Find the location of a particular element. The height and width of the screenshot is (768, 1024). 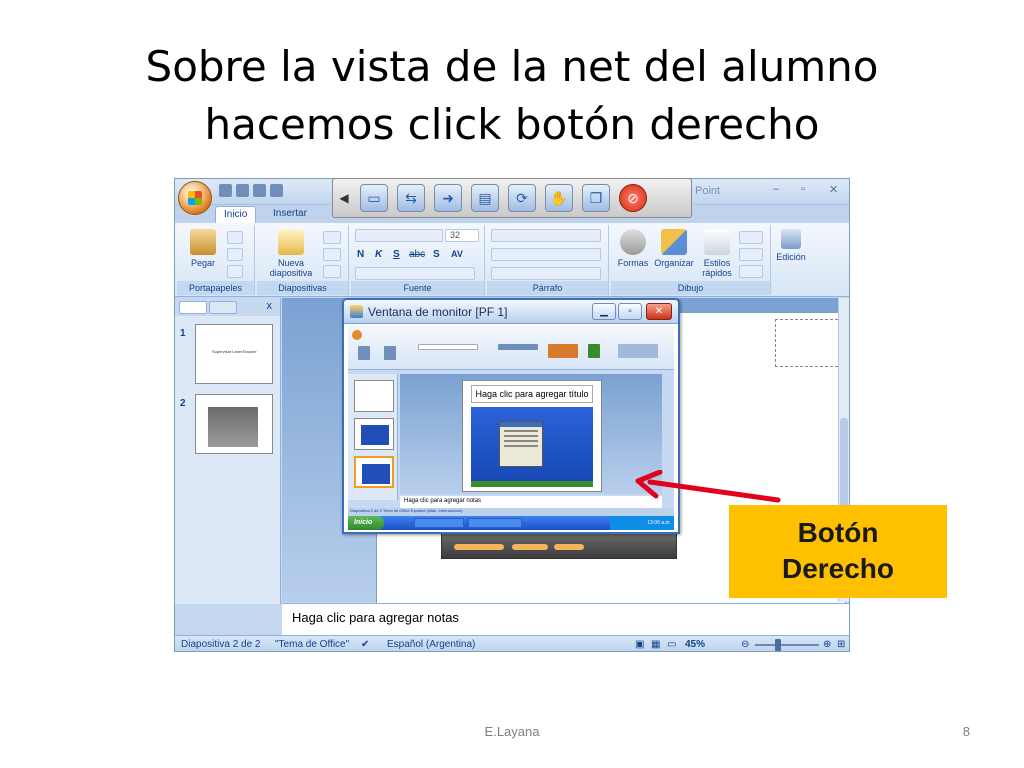

monitor-app-icon is located at coordinates (356, 311).